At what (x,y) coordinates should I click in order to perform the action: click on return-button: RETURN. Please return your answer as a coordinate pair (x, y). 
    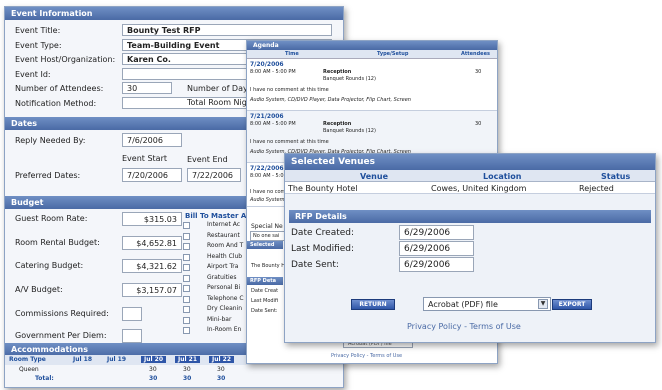
    Looking at the image, I should click on (373, 304).